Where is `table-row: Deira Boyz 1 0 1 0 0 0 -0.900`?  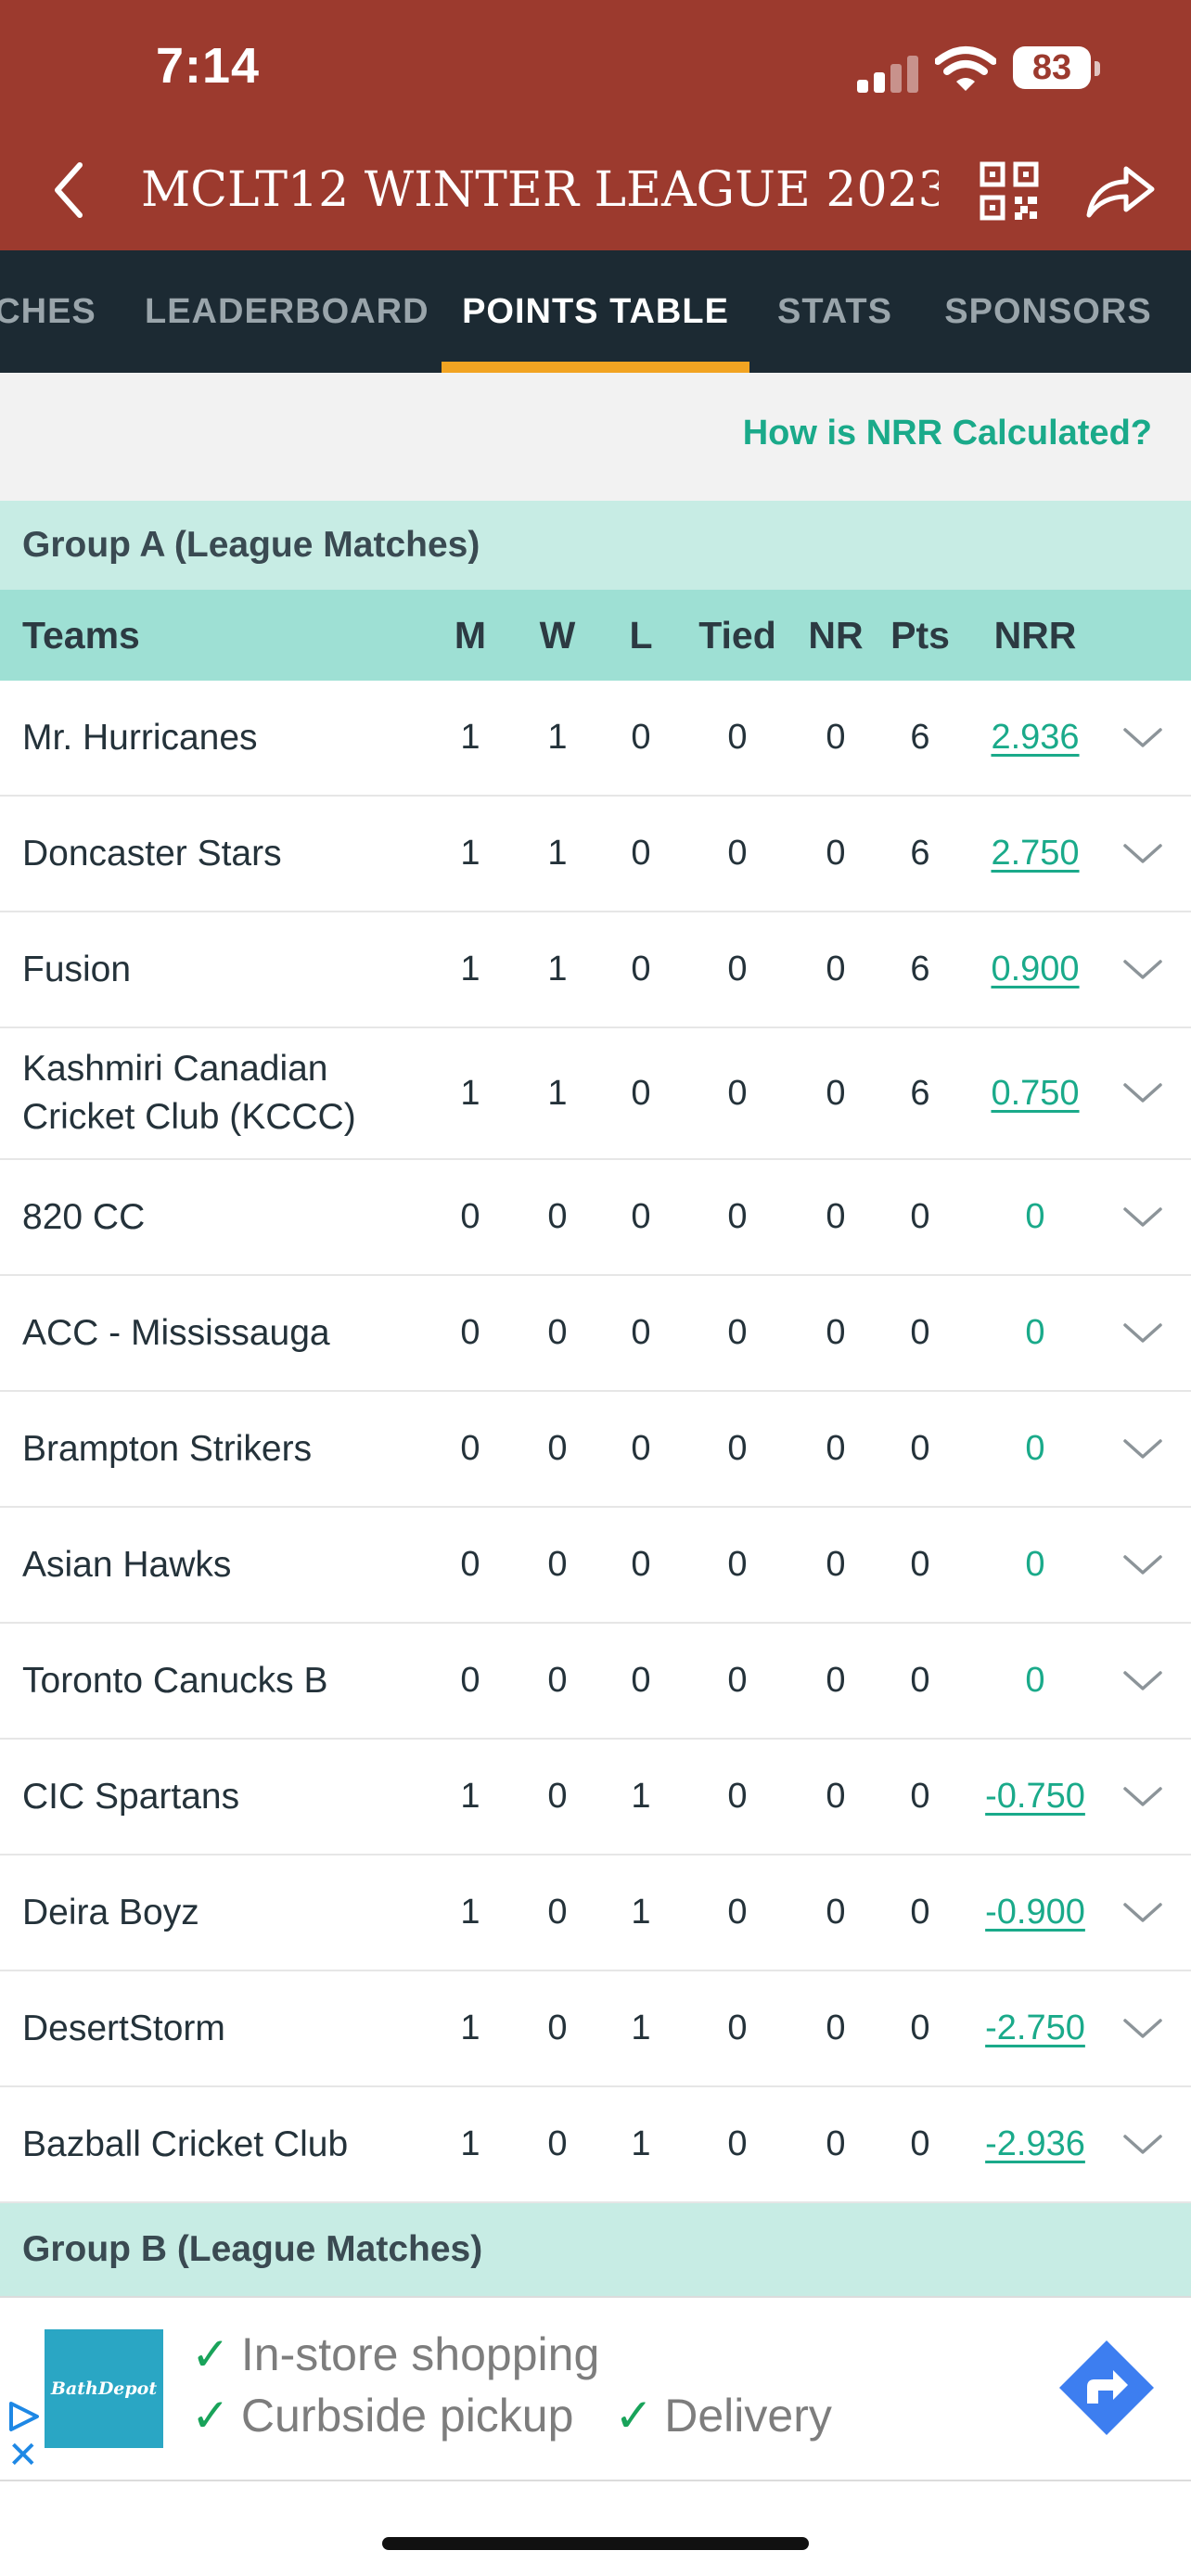
table-row: Deira Boyz 1 0 1 0 0 0 -0.900 is located at coordinates (595, 1913).